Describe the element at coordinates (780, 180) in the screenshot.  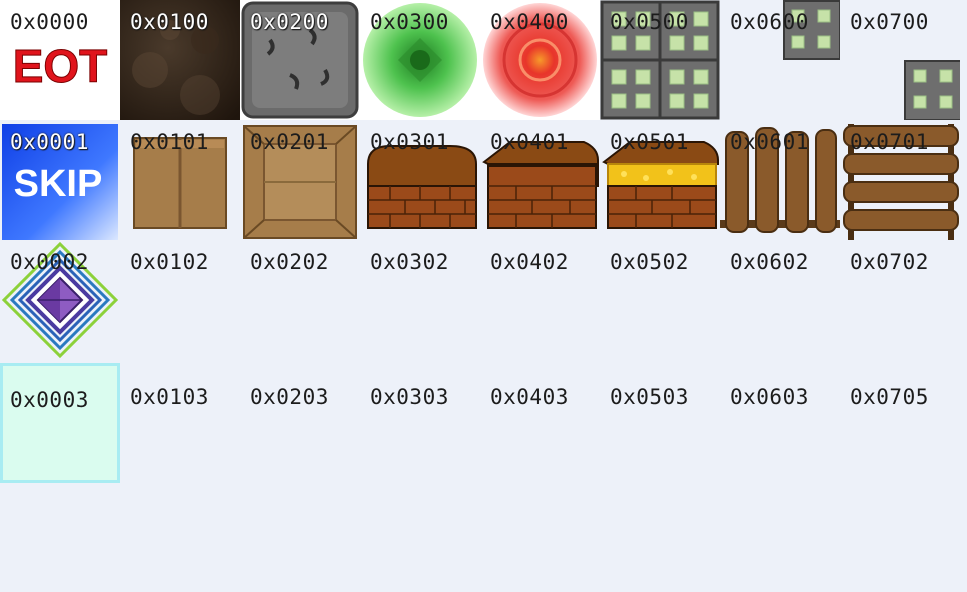
I see `tile-0x0601: 0x0601` at that location.